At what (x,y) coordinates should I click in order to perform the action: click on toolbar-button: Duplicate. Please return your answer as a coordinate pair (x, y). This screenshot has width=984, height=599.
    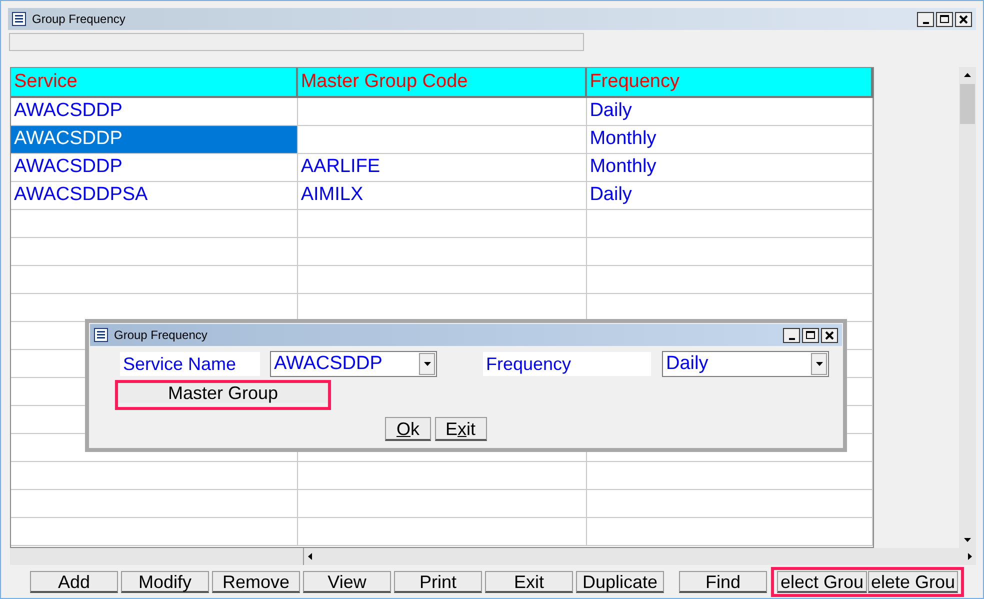
    Looking at the image, I should click on (620, 582).